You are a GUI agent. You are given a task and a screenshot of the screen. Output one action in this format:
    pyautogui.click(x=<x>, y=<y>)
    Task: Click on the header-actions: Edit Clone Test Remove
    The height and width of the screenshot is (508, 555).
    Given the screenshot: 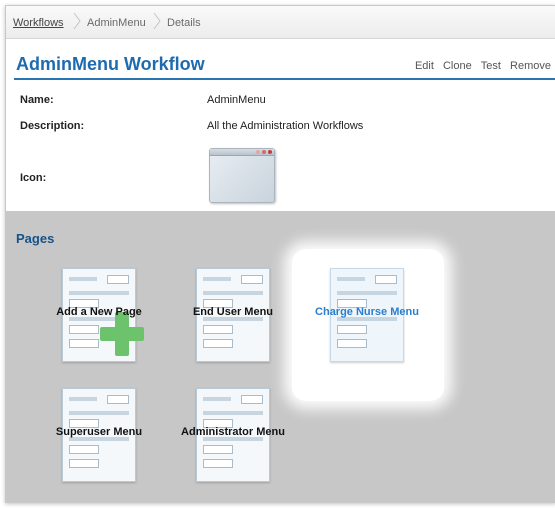 What is the action you would take?
    pyautogui.click(x=480, y=66)
    